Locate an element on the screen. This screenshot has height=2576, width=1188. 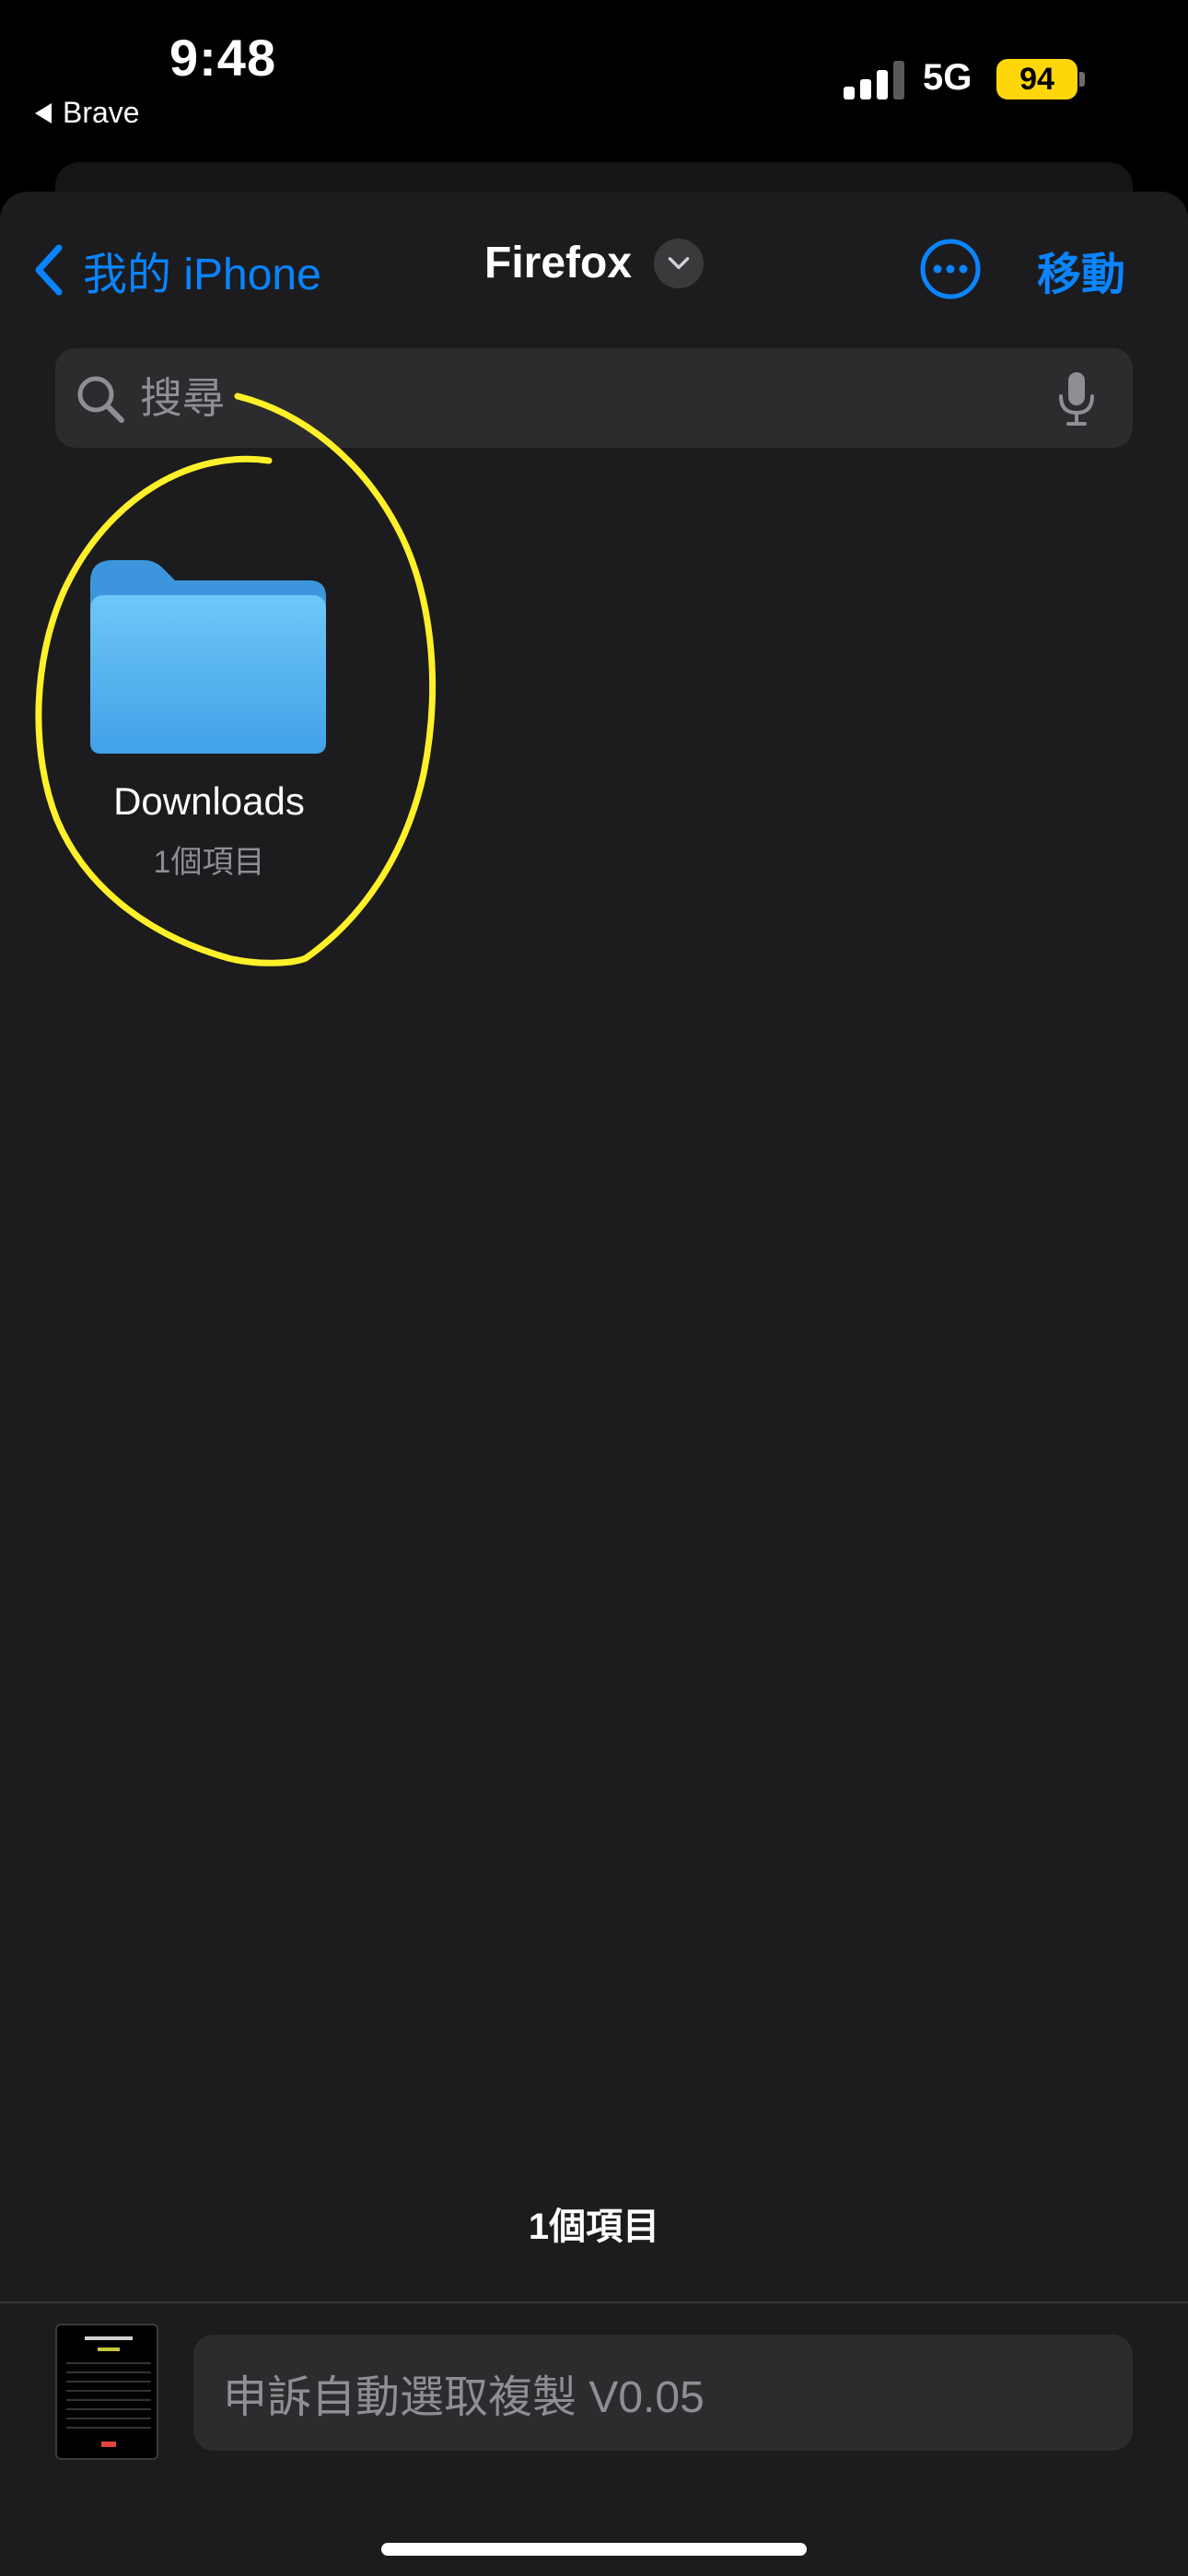
battery-tip-icon is located at coordinates (1082, 79).